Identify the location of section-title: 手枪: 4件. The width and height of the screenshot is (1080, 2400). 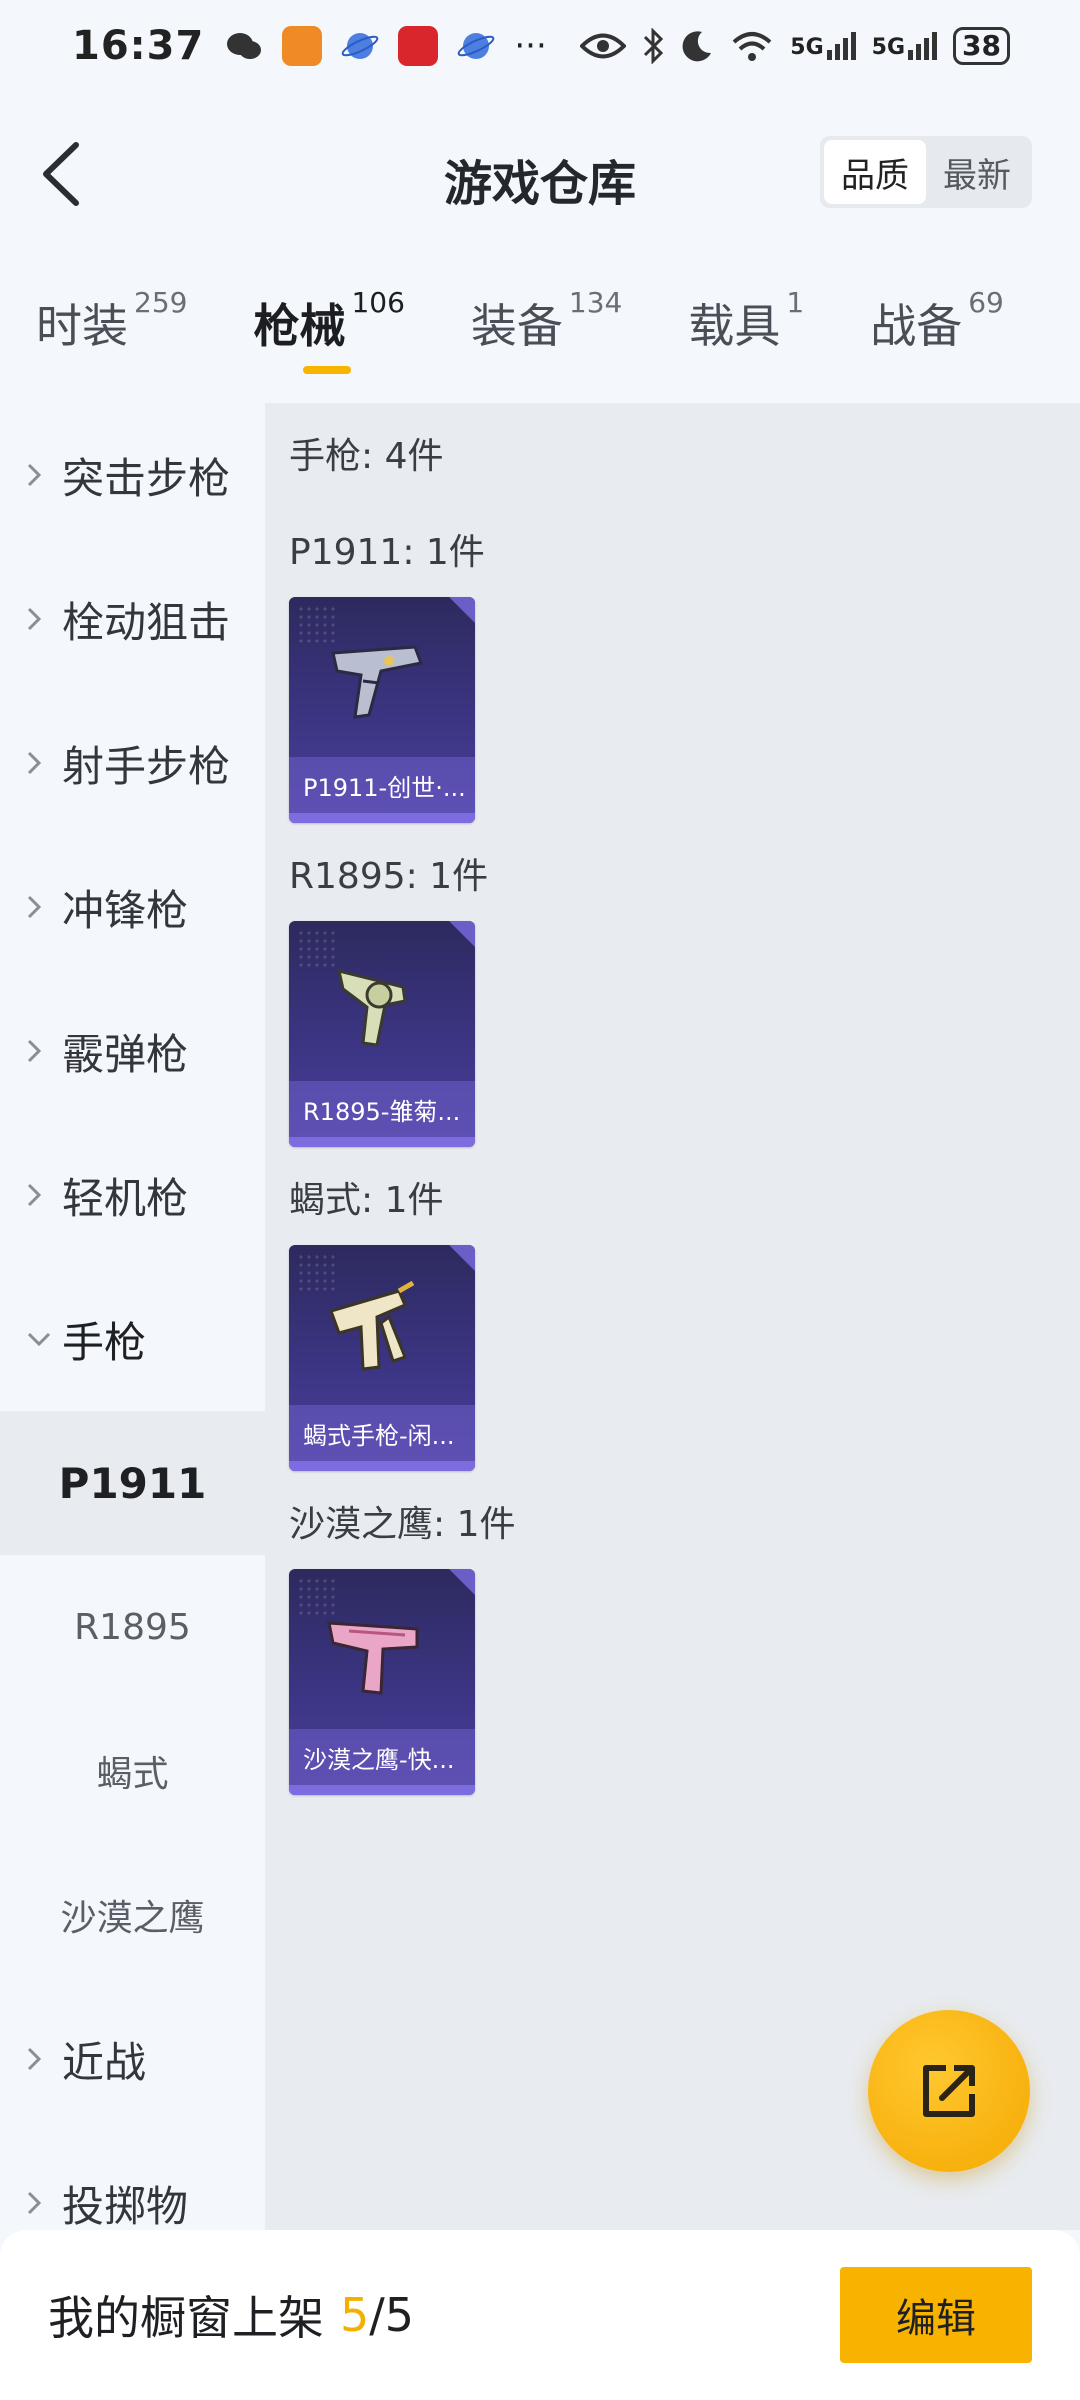
(366, 456).